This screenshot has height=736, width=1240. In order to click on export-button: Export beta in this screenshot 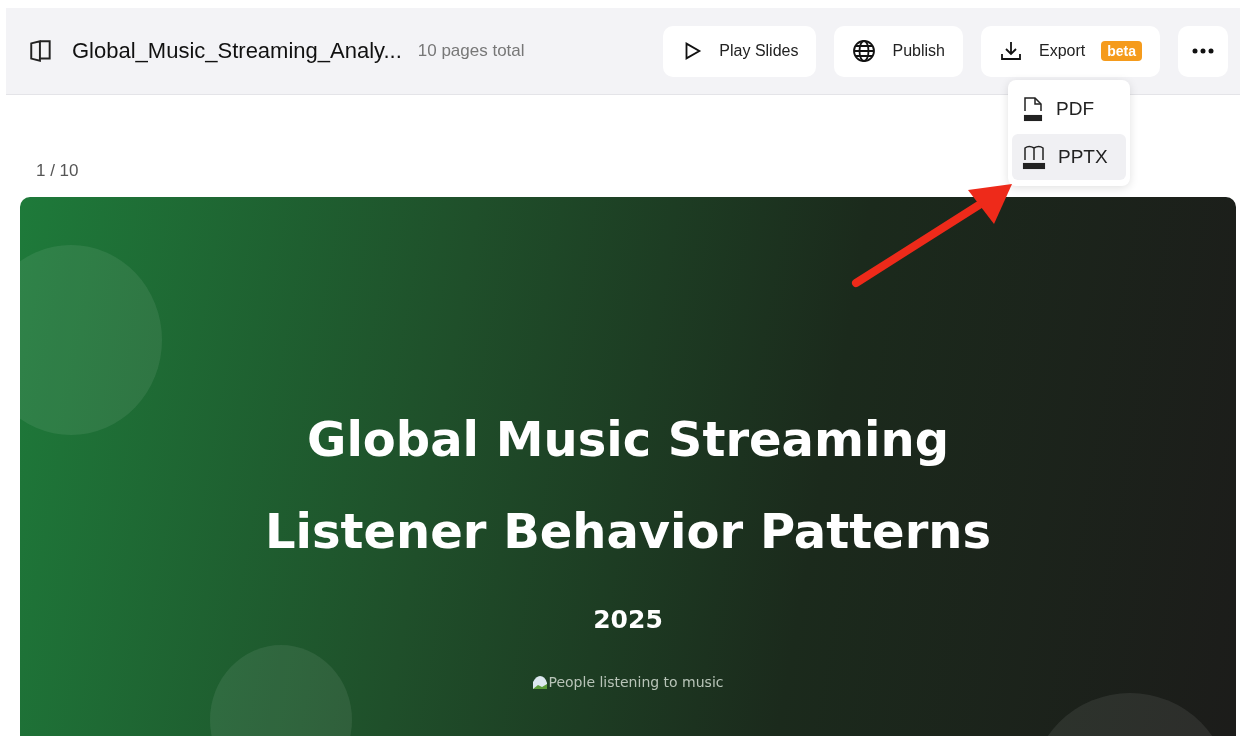, I will do `click(1070, 51)`.